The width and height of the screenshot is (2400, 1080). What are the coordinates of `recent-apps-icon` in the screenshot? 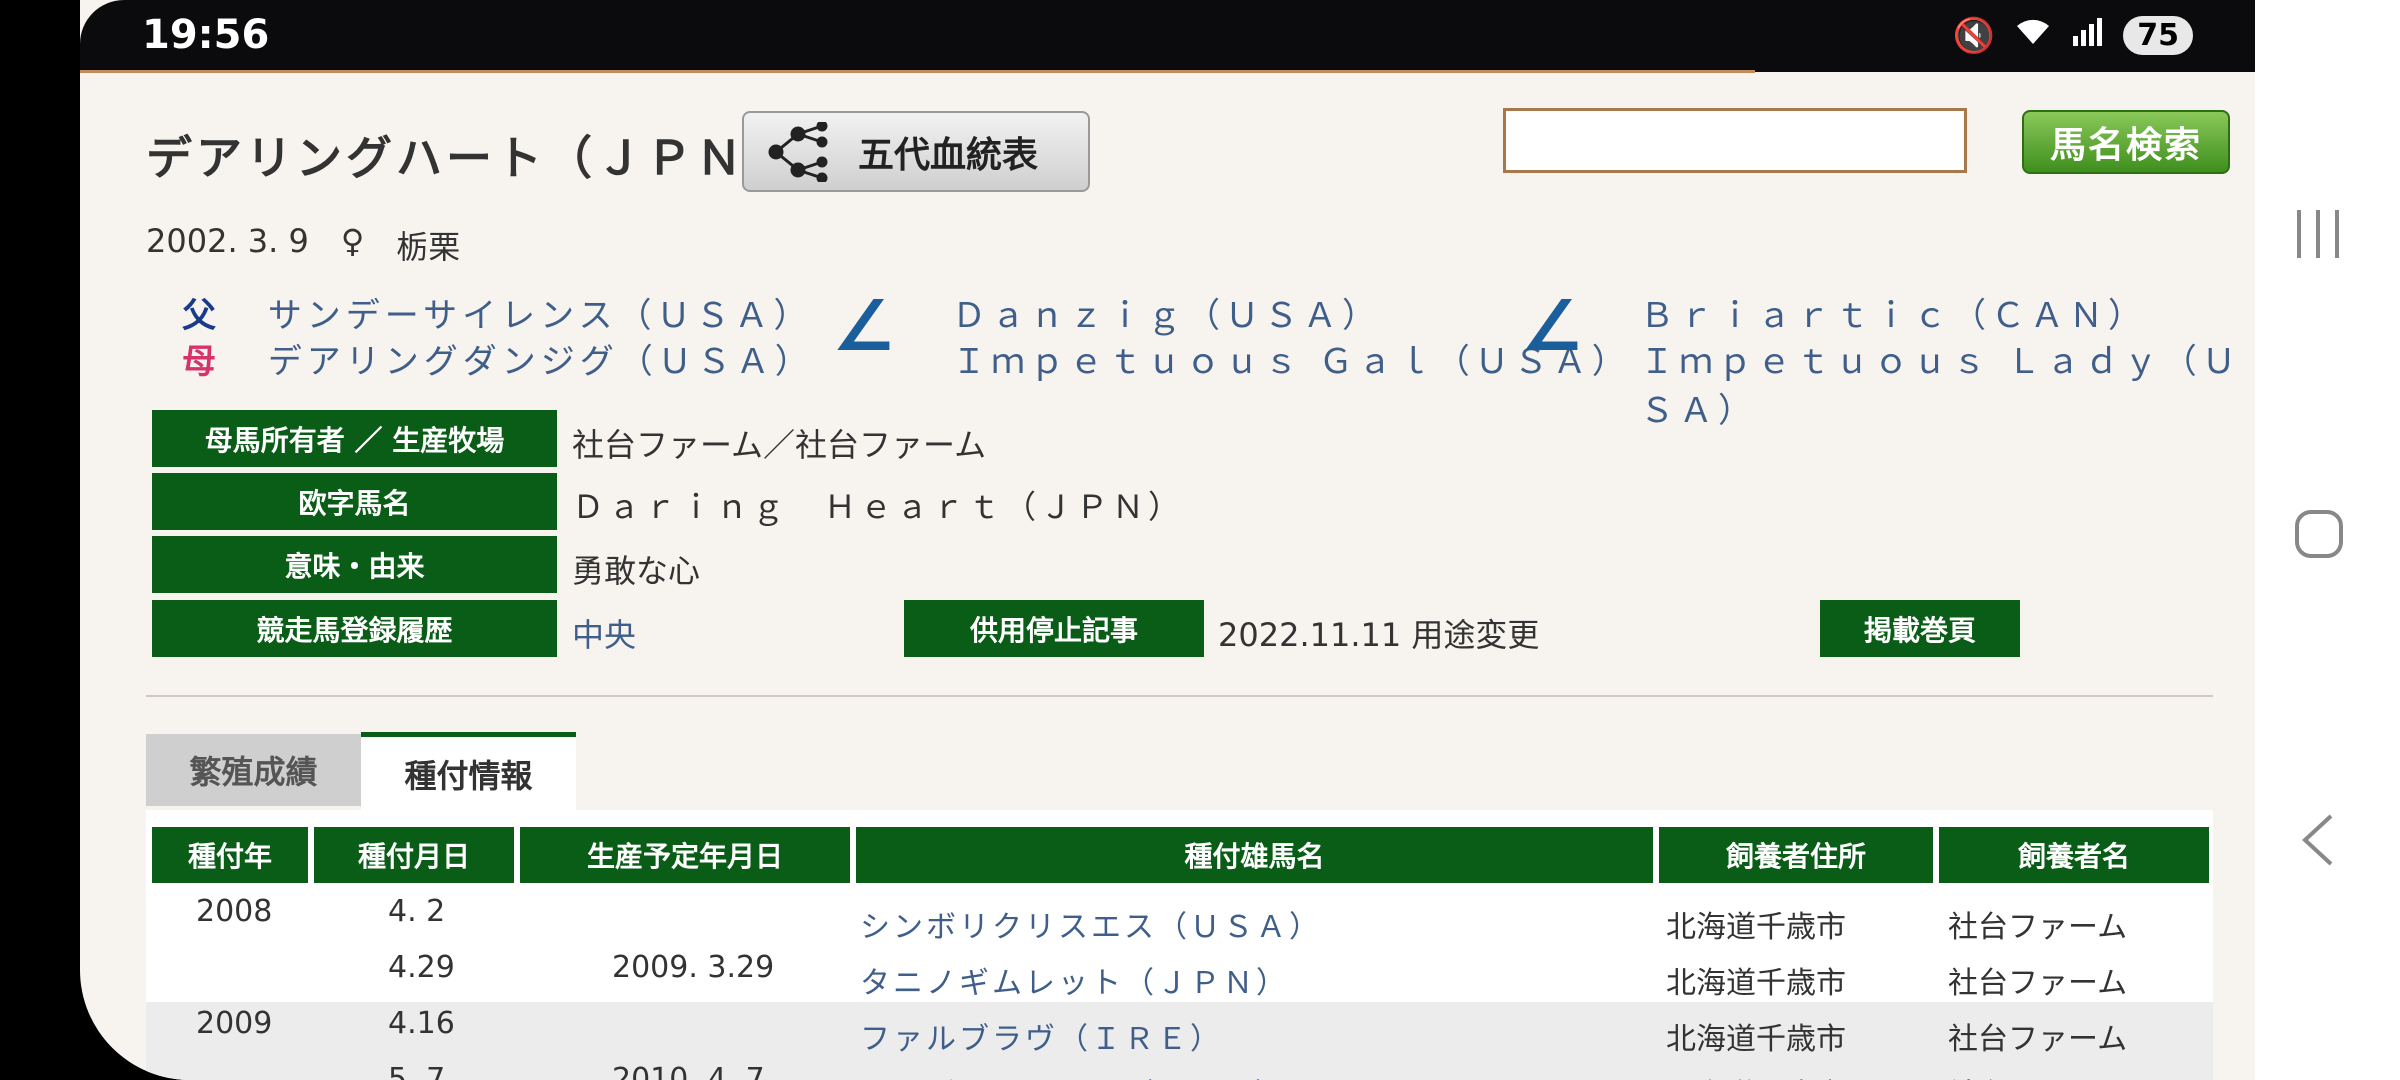 It's located at (2318, 234).